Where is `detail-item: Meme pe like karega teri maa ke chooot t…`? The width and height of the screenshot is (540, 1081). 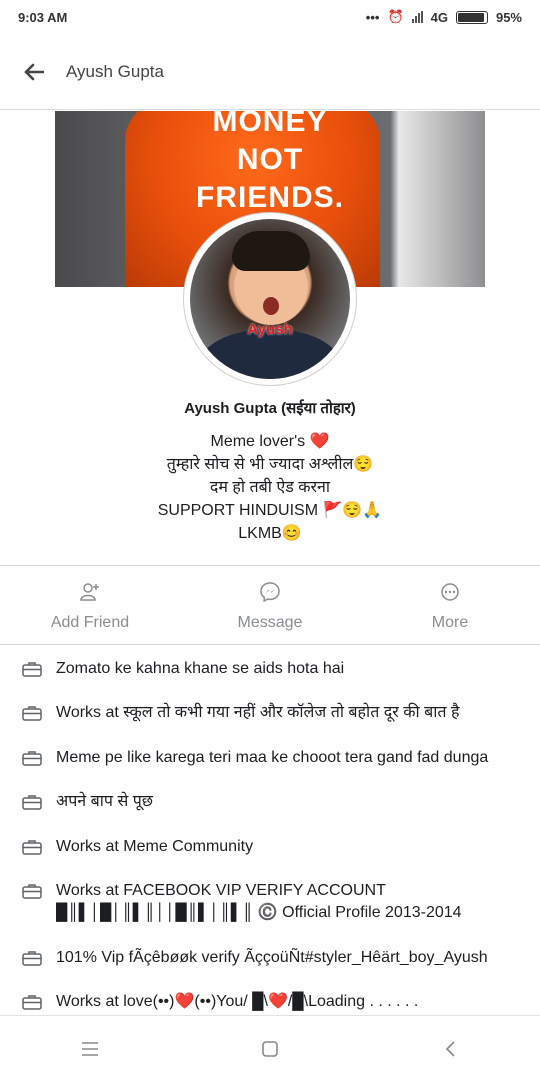
detail-item: Meme pe like karega teri maa ke chooot t… is located at coordinates (274, 758).